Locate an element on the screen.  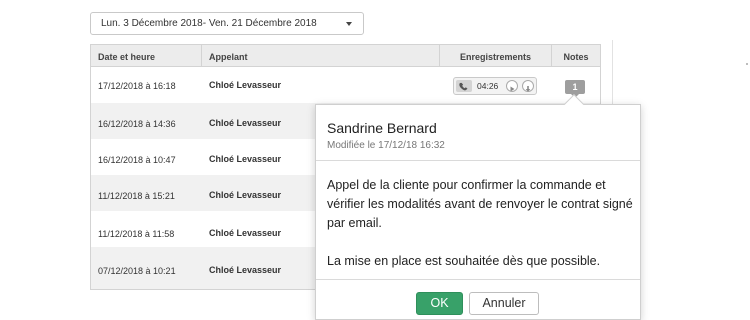
recording-player: 04:26 is located at coordinates (495, 86).